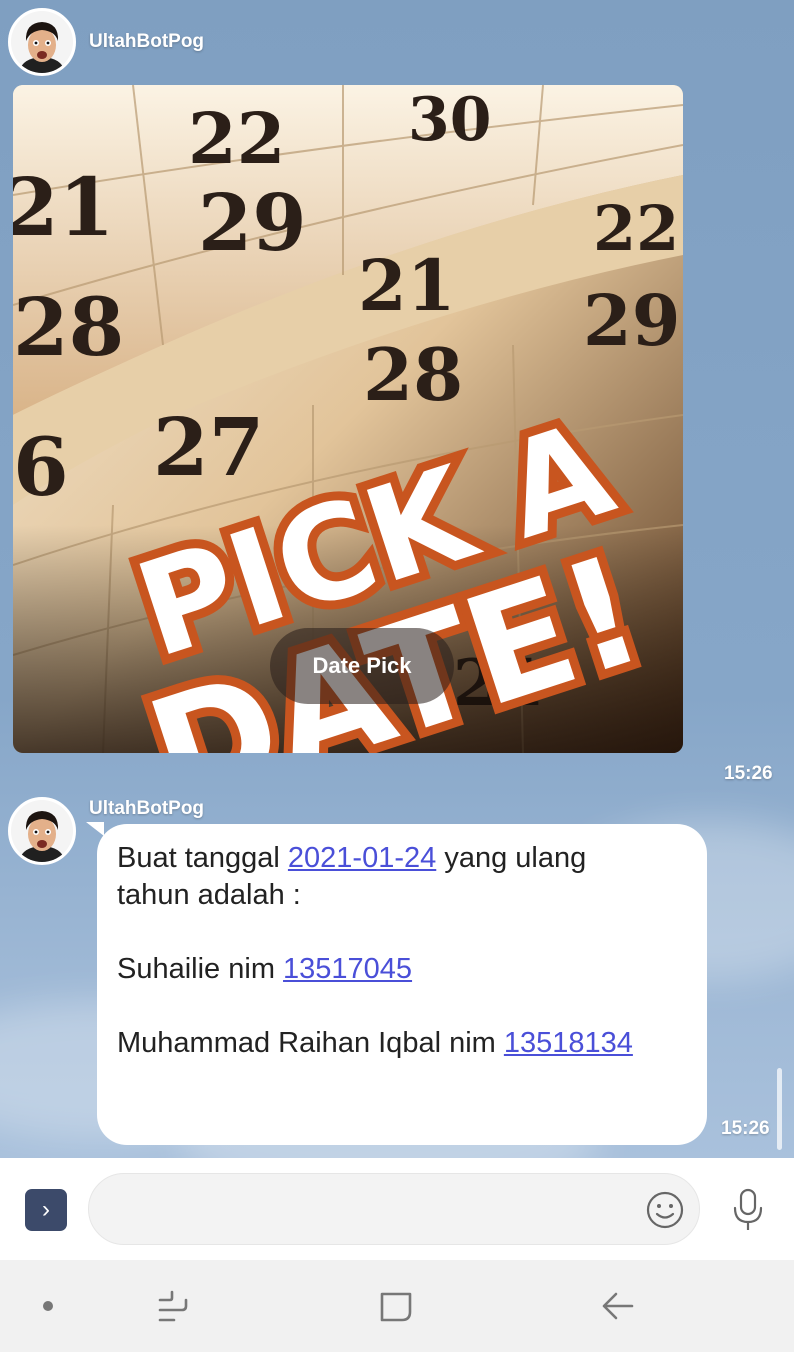  I want to click on date-pick-button: Date Pick, so click(362, 666).